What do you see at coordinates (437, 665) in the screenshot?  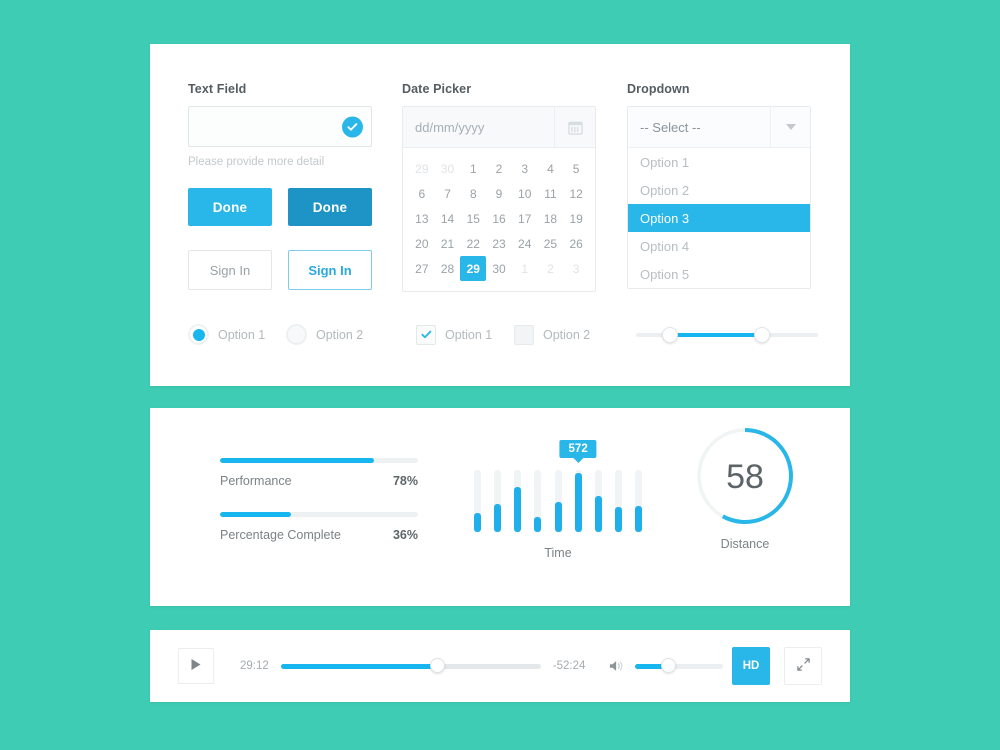 I see `seek-handle` at bounding box center [437, 665].